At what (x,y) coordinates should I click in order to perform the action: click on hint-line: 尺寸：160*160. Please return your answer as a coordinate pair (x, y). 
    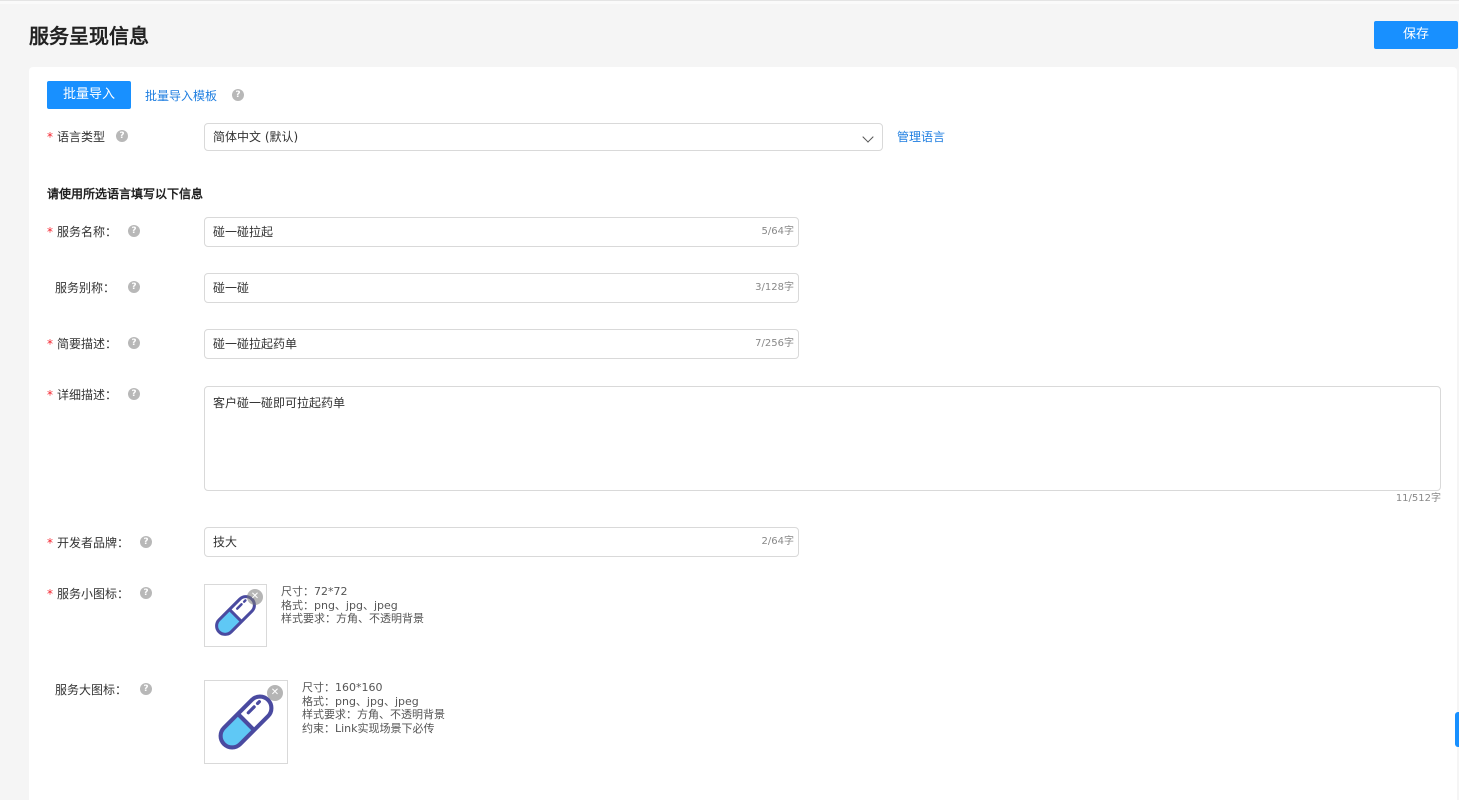
    Looking at the image, I should click on (342, 687).